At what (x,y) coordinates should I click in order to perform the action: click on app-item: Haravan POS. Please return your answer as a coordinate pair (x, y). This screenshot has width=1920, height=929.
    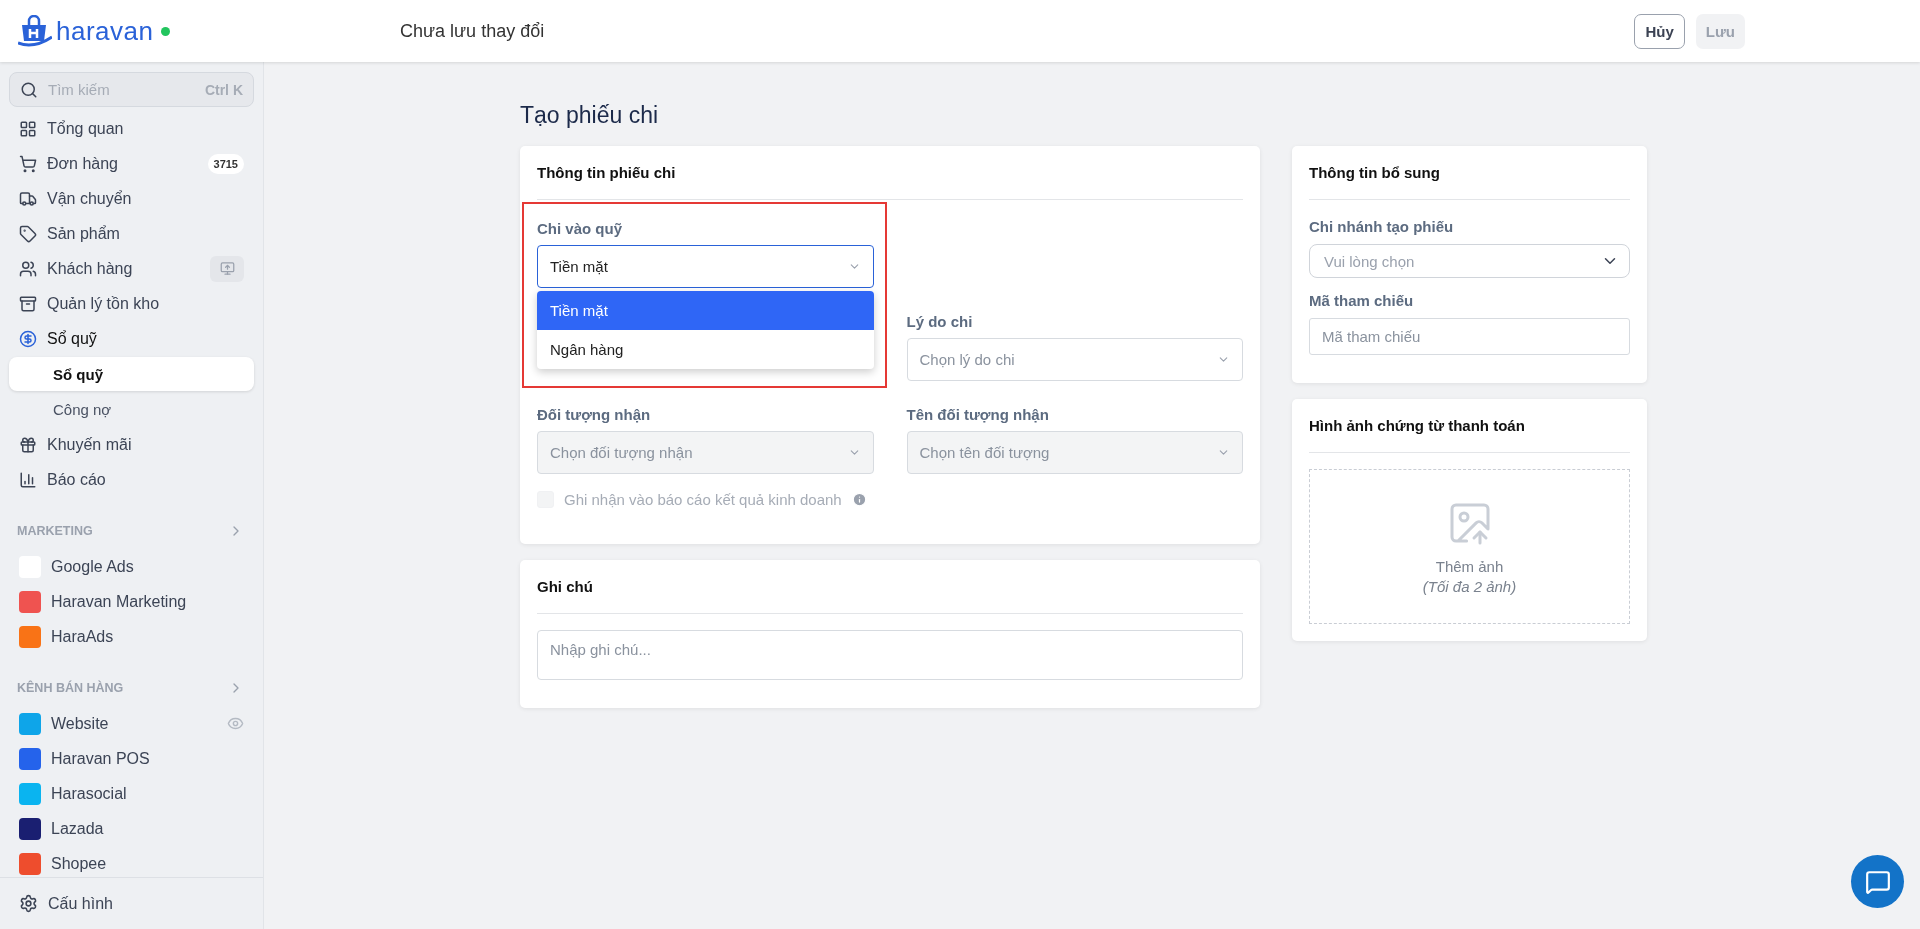
    Looking at the image, I should click on (131, 758).